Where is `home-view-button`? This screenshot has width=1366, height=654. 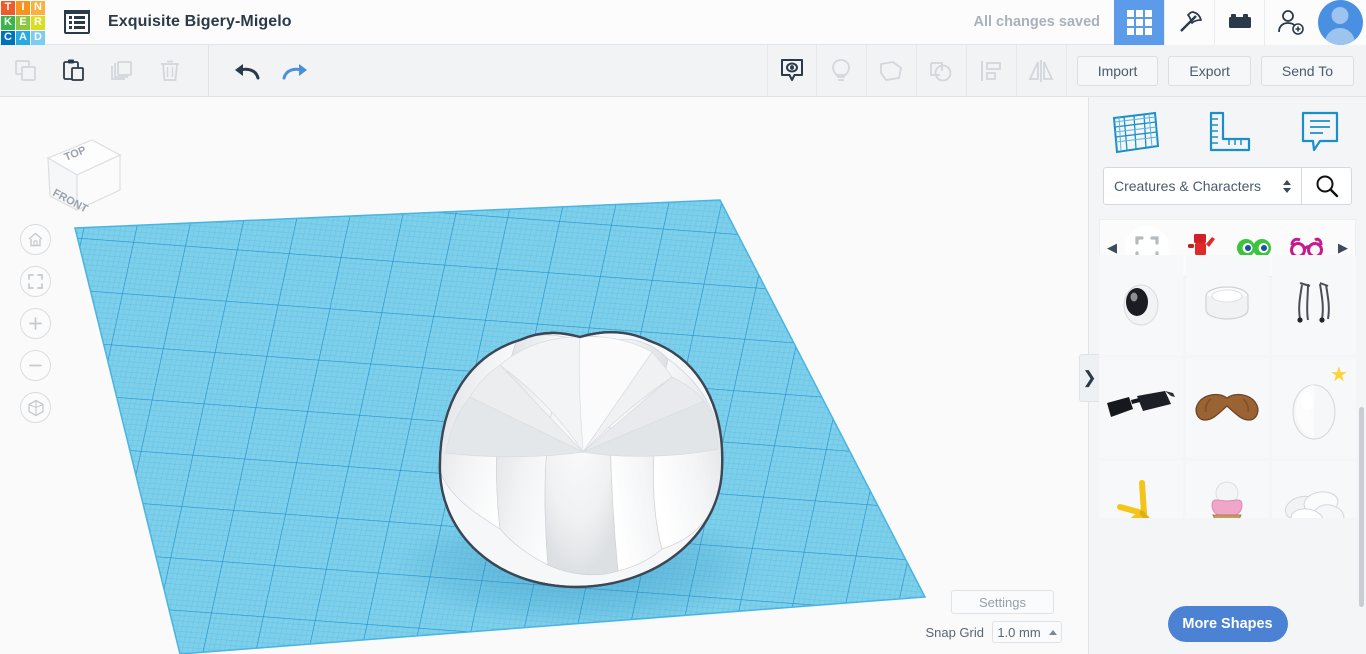
home-view-button is located at coordinates (35, 239).